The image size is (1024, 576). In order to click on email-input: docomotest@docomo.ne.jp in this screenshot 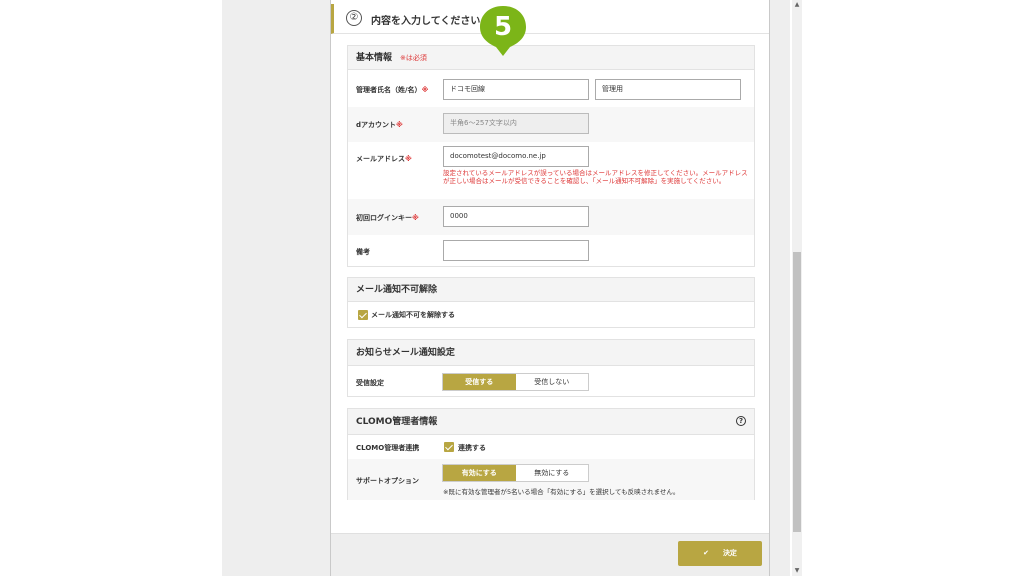, I will do `click(516, 156)`.